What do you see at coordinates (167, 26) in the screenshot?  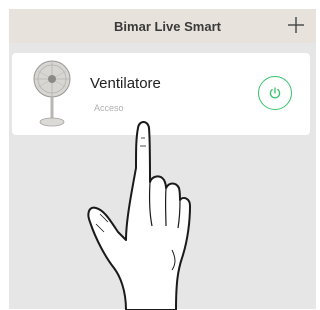 I see `app-title: Bimar Live Smart` at bounding box center [167, 26].